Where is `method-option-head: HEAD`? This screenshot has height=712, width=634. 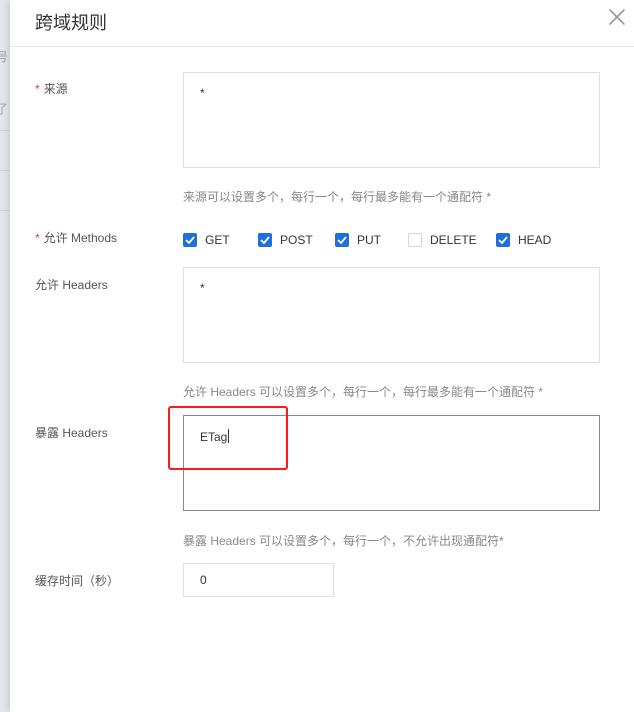
method-option-head: HEAD is located at coordinates (523, 240).